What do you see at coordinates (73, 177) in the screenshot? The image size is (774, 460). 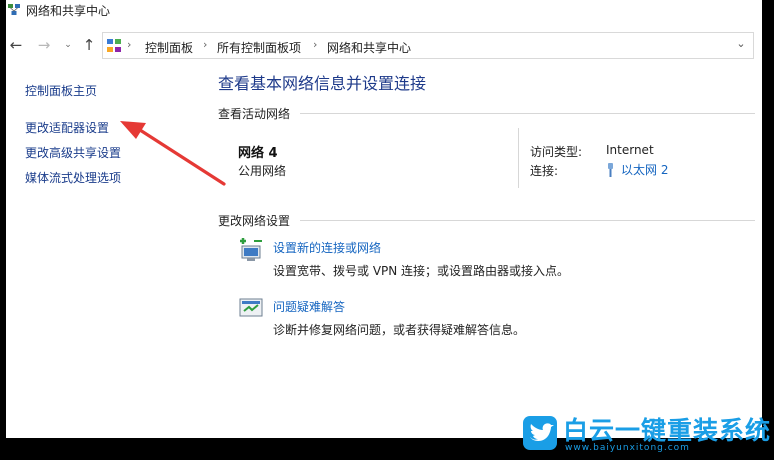 I see `sidebar-item-media-streaming: 媒体流式处理选项` at bounding box center [73, 177].